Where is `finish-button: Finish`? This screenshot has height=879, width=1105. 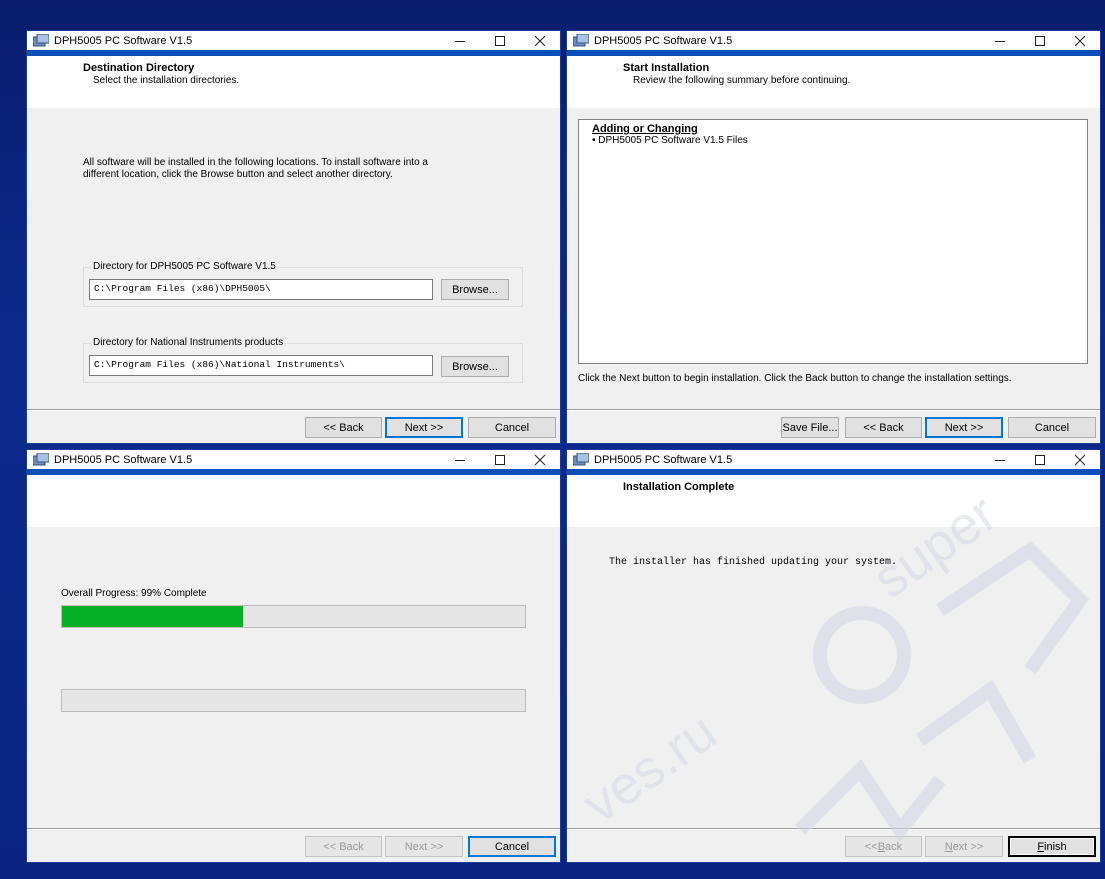 finish-button: Finish is located at coordinates (1052, 846).